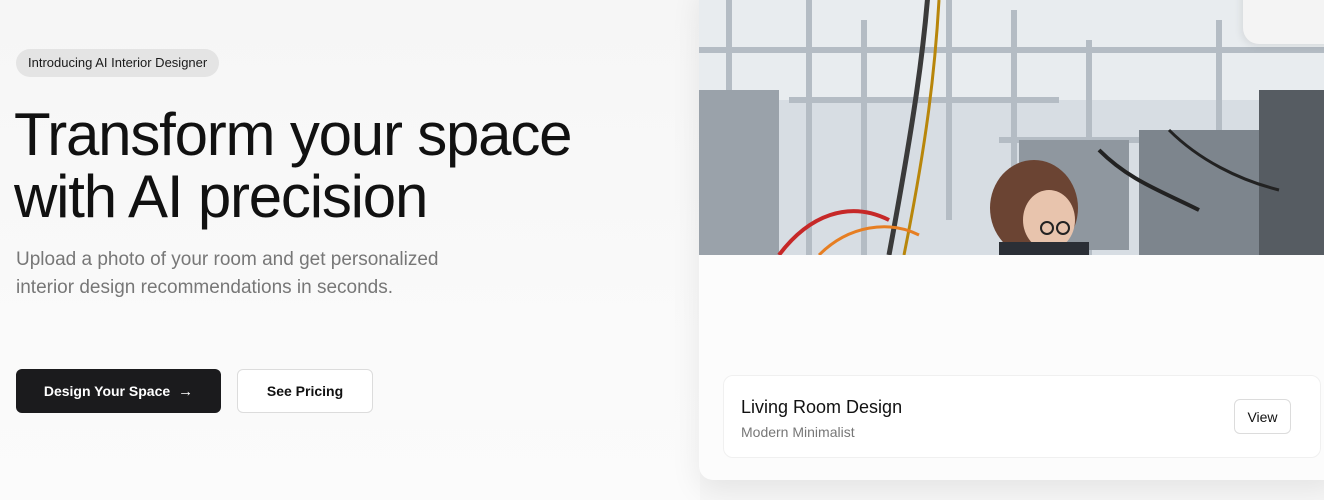  What do you see at coordinates (186, 391) in the screenshot?
I see `arrow-right-icon: →` at bounding box center [186, 391].